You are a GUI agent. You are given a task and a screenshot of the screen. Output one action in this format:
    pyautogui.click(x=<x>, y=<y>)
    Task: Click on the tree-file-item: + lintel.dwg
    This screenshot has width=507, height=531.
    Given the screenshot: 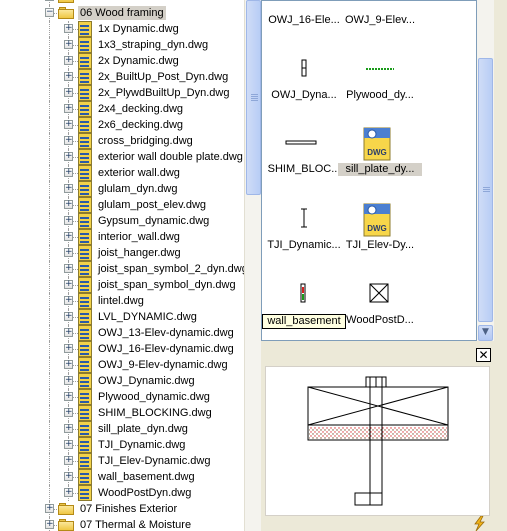 What is the action you would take?
    pyautogui.click(x=122, y=301)
    